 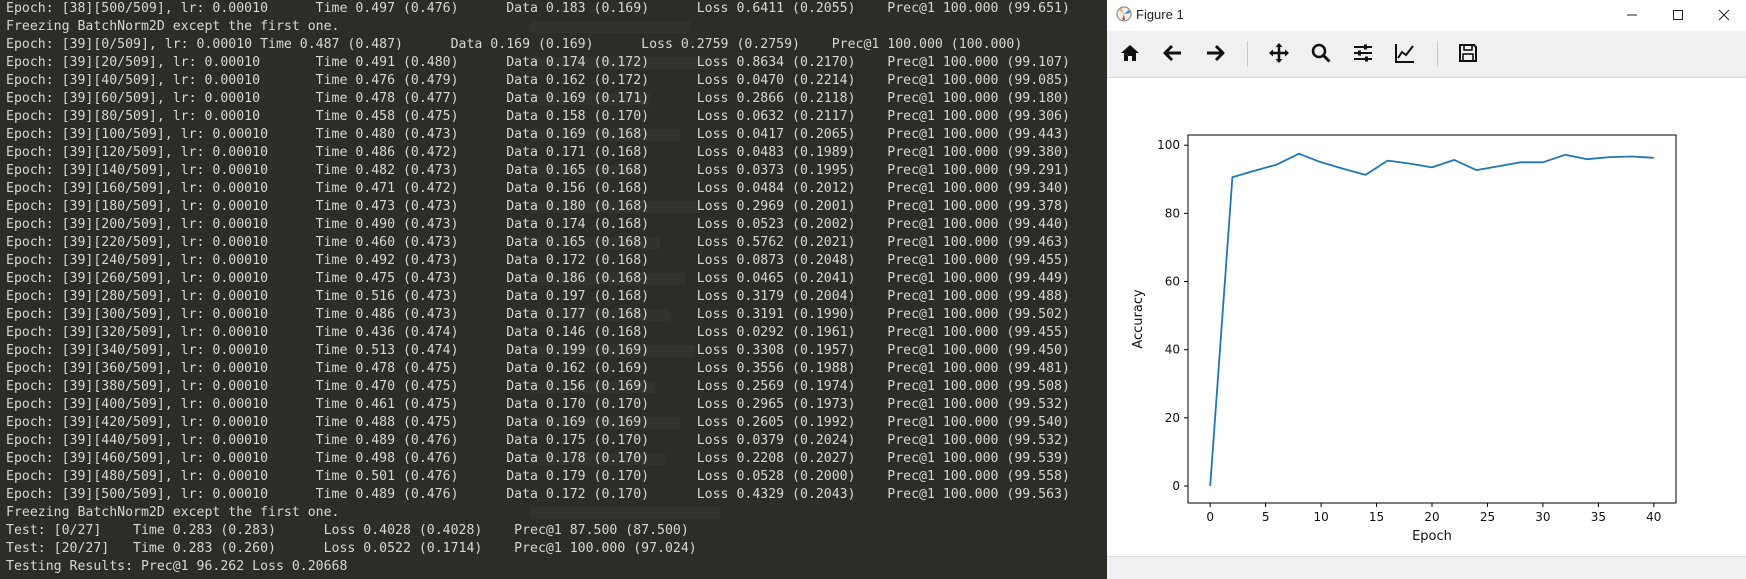 I want to click on x-tick-label: 25, so click(x=1487, y=517).